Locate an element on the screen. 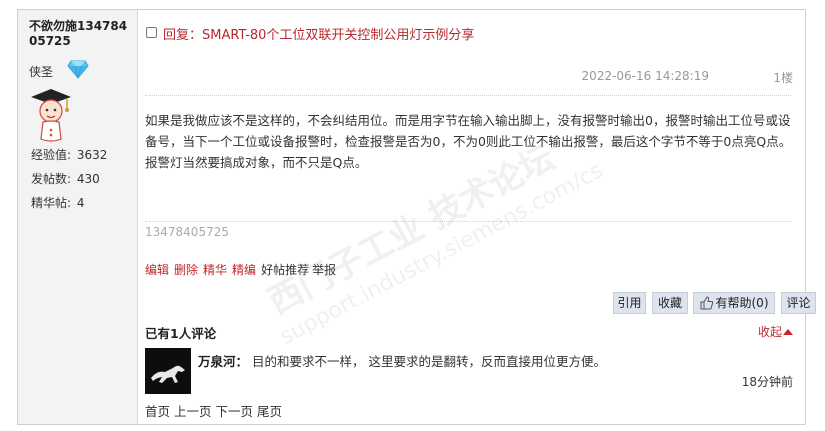 This screenshot has width=825, height=431. fine-edit-link: 精编 is located at coordinates (244, 270).